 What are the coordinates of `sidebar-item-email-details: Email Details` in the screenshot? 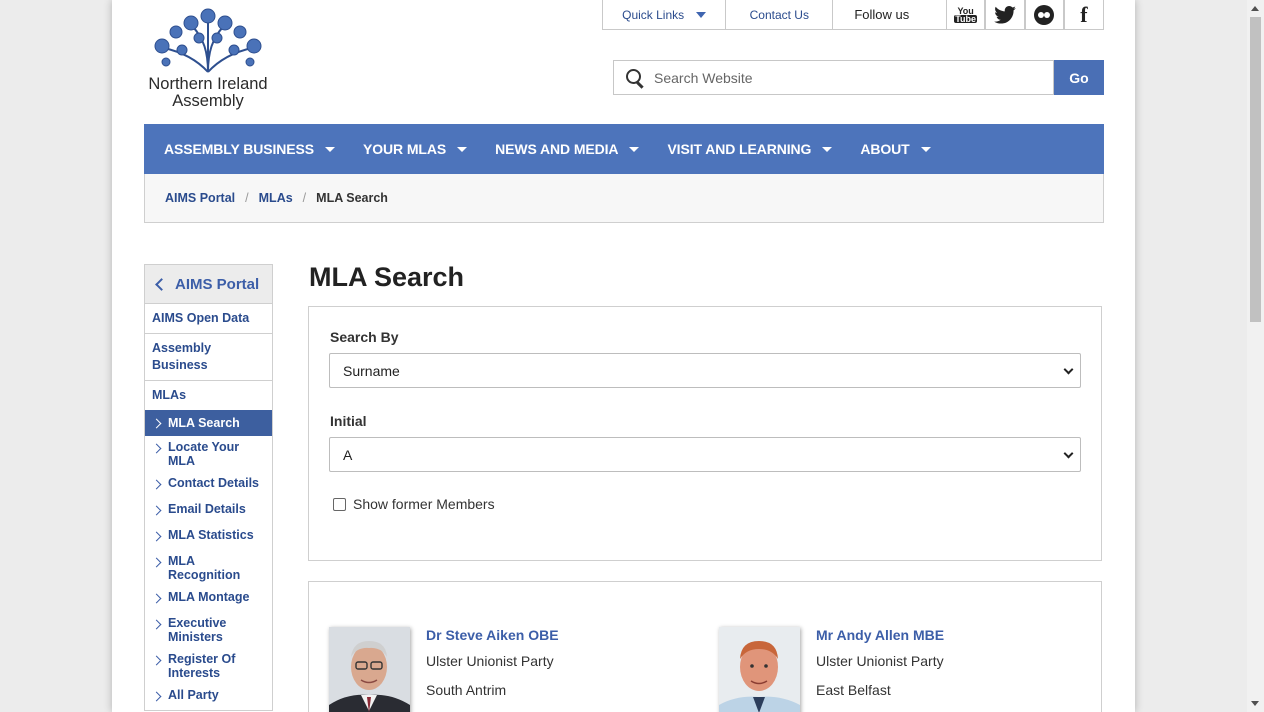 It's located at (208, 511).